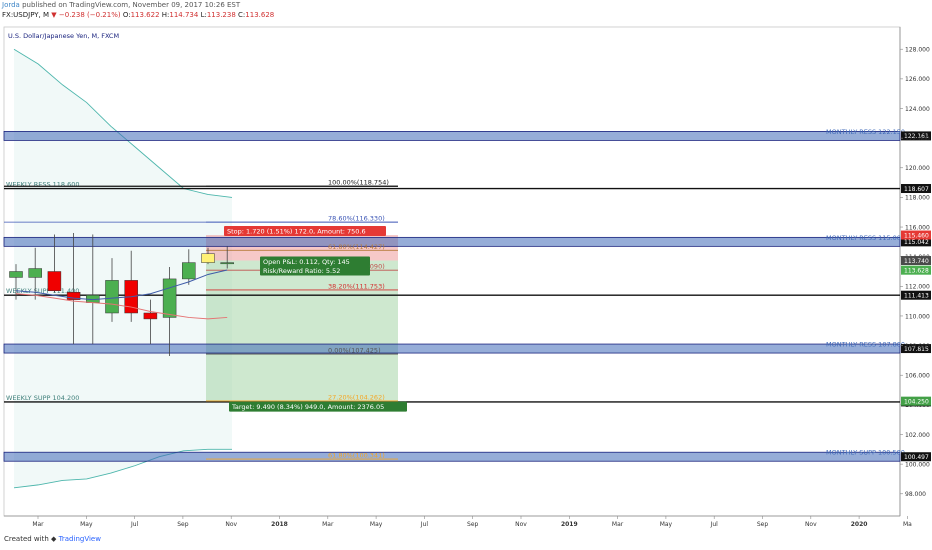 This screenshot has width=932, height=550. What do you see at coordinates (26, 539) in the screenshot?
I see `created-with-text: Created with` at bounding box center [26, 539].